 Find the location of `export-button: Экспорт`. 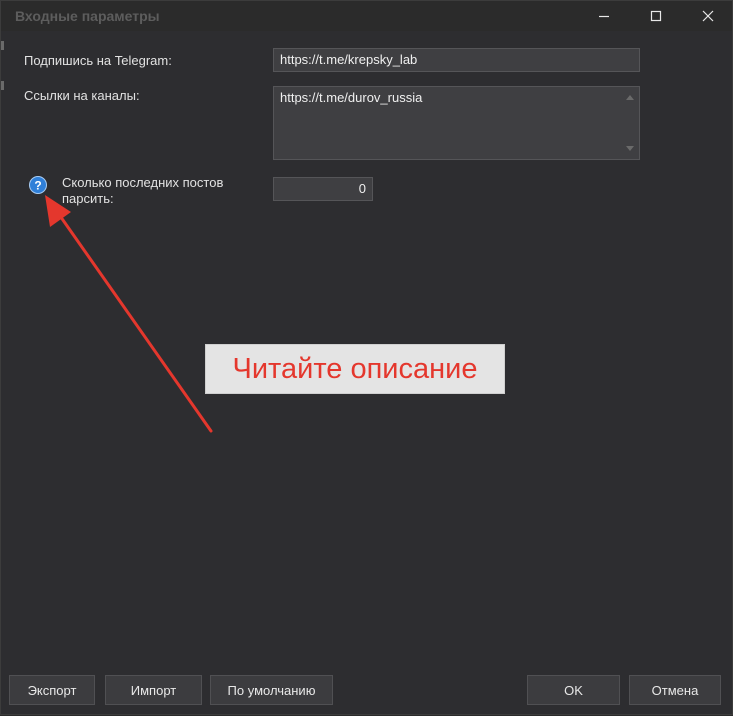

export-button: Экспорт is located at coordinates (52, 690).